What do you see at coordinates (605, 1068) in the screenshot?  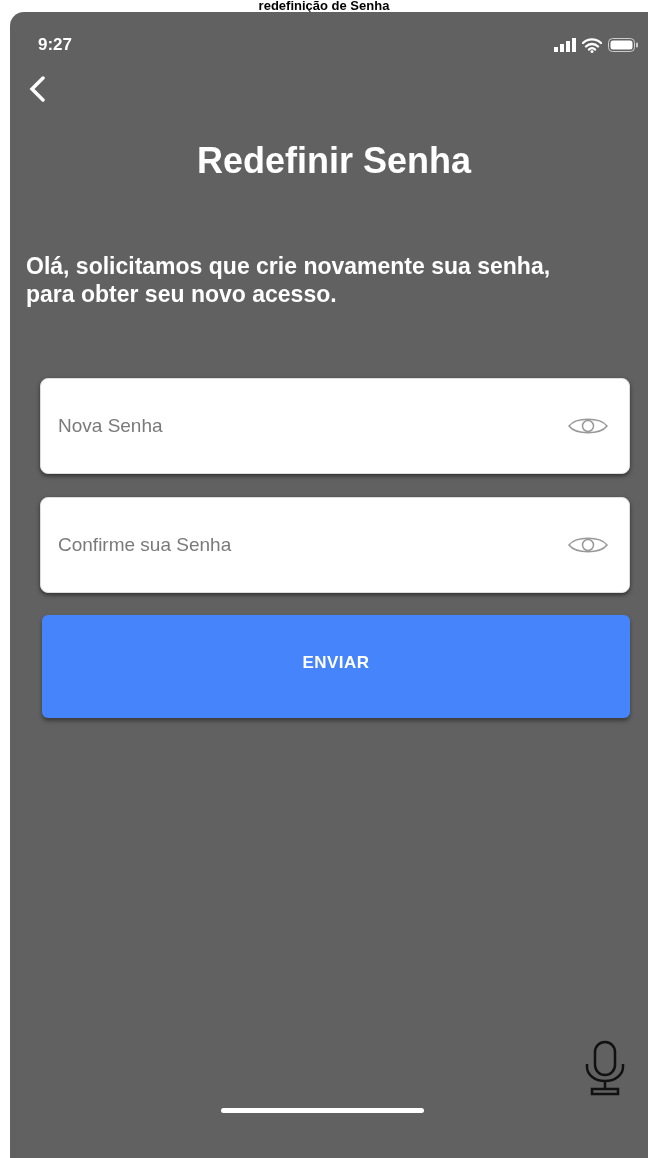 I see `microphone-icon` at bounding box center [605, 1068].